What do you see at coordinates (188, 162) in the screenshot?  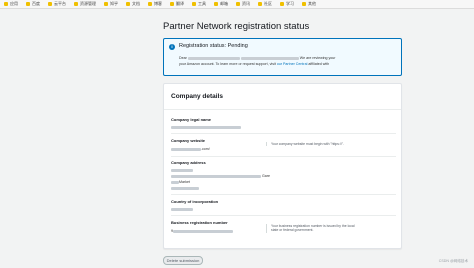 I see `address-label: Company address` at bounding box center [188, 162].